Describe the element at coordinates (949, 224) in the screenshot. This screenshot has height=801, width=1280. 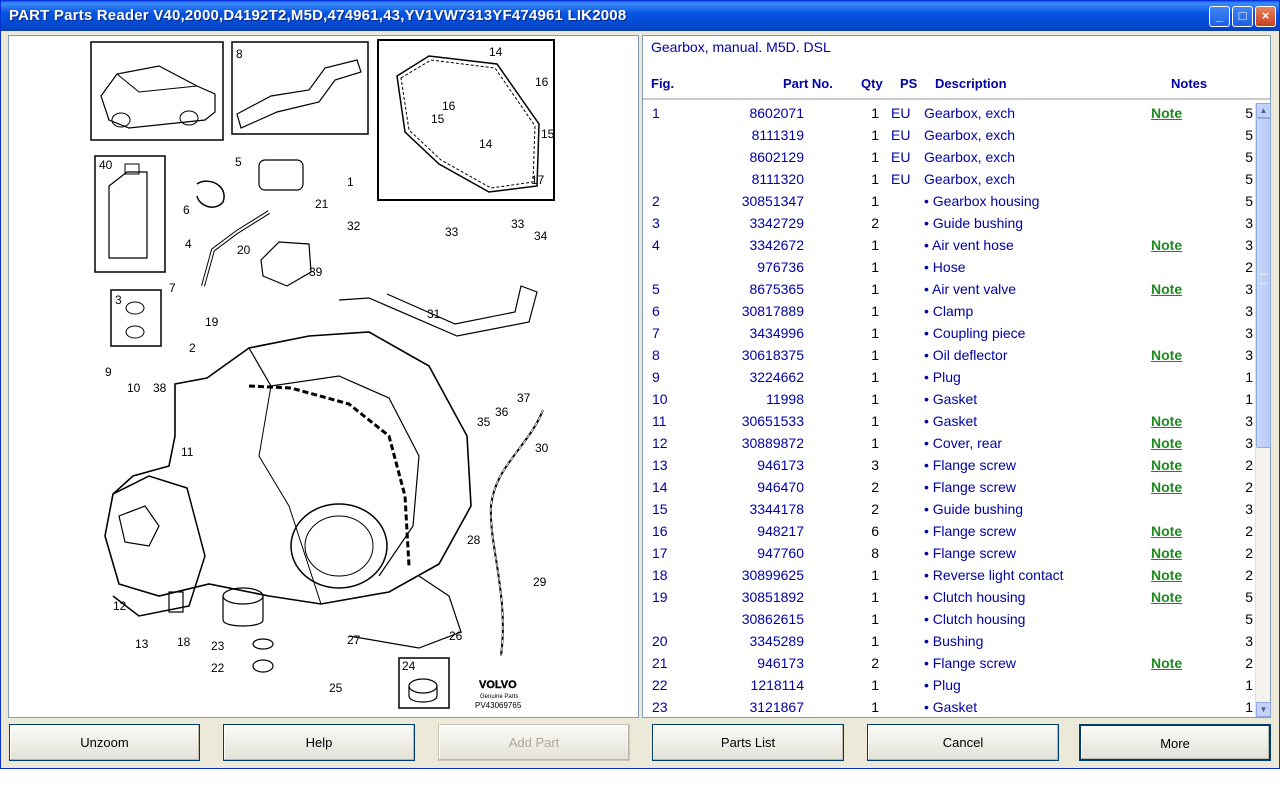
I see `table-row: 3 3342729 2 • Guide bushing 3` at that location.